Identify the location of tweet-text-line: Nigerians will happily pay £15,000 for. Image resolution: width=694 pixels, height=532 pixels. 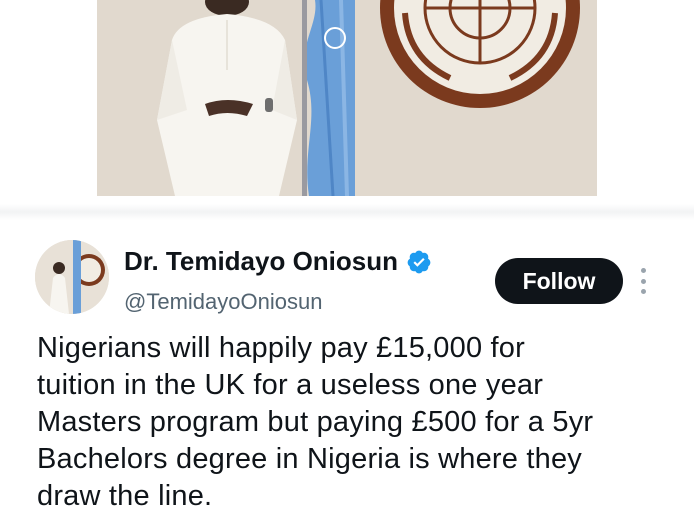
(281, 348).